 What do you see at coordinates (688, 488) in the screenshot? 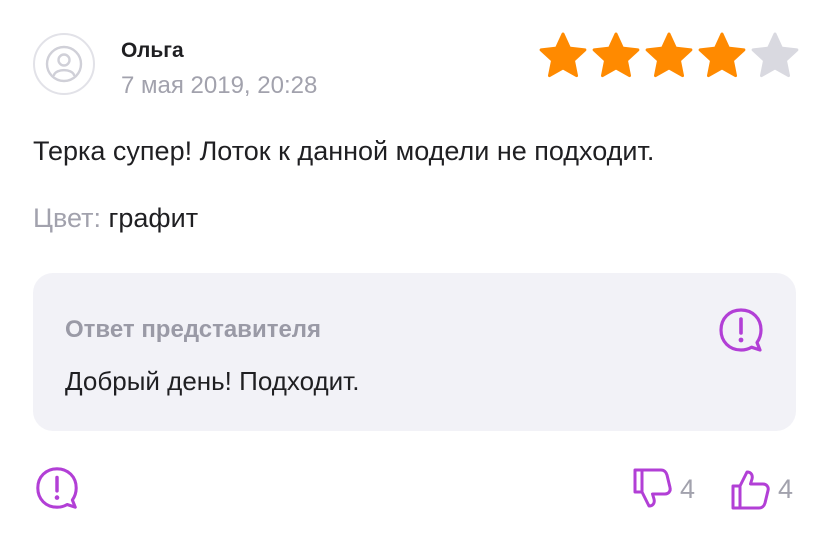
I see `dislike-count: 4` at bounding box center [688, 488].